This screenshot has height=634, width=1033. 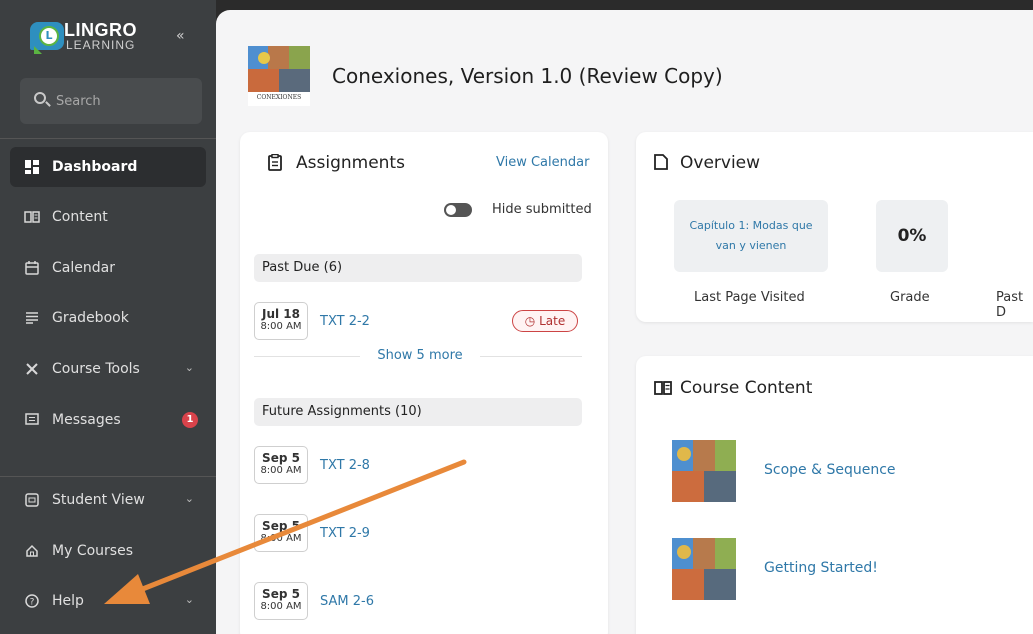 I want to click on logo-letter-icon: L, so click(x=49, y=36).